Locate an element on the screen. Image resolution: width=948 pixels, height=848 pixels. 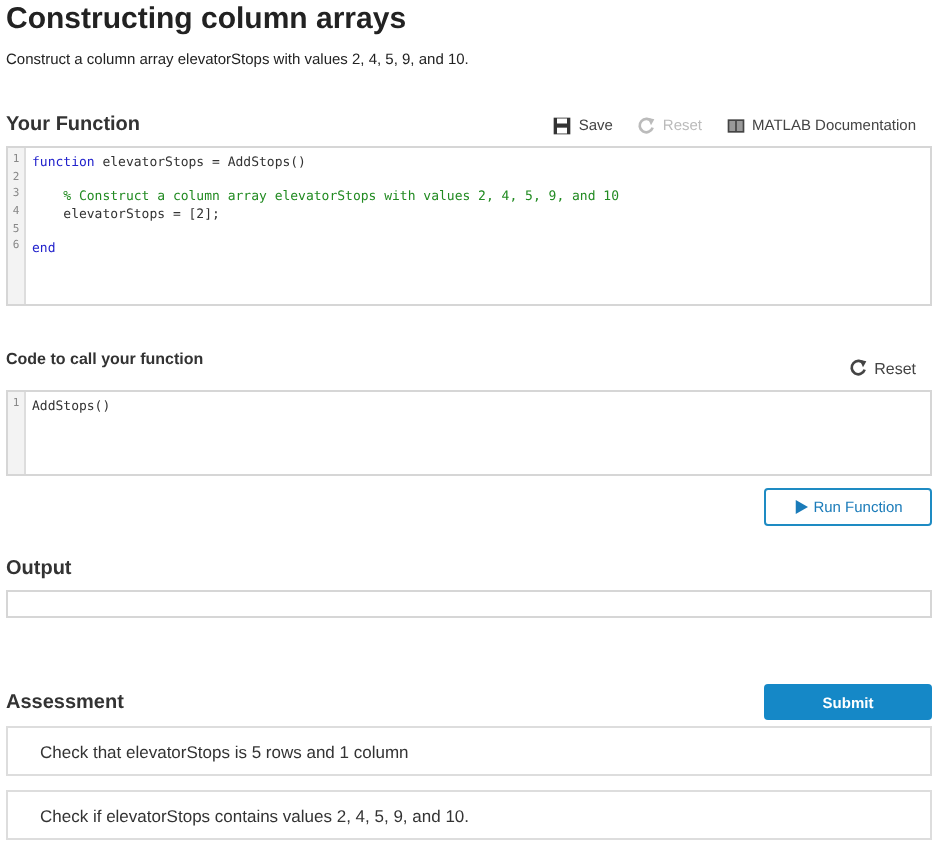
section-heading: Output is located at coordinates (40, 569).